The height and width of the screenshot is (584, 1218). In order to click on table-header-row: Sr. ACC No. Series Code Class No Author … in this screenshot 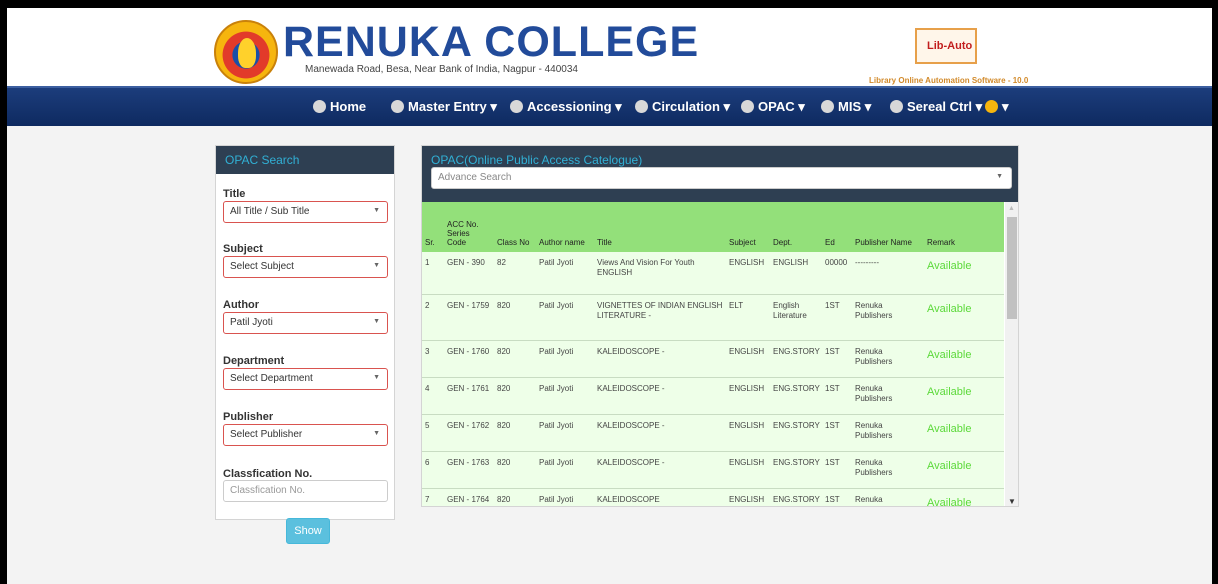, I will do `click(713, 227)`.